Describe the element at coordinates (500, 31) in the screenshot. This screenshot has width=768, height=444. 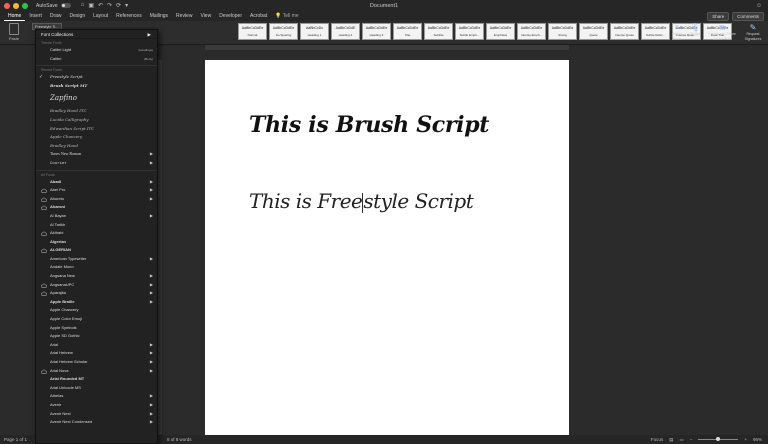
I see `style-card: AaBbCcDdEe Emphasis` at that location.